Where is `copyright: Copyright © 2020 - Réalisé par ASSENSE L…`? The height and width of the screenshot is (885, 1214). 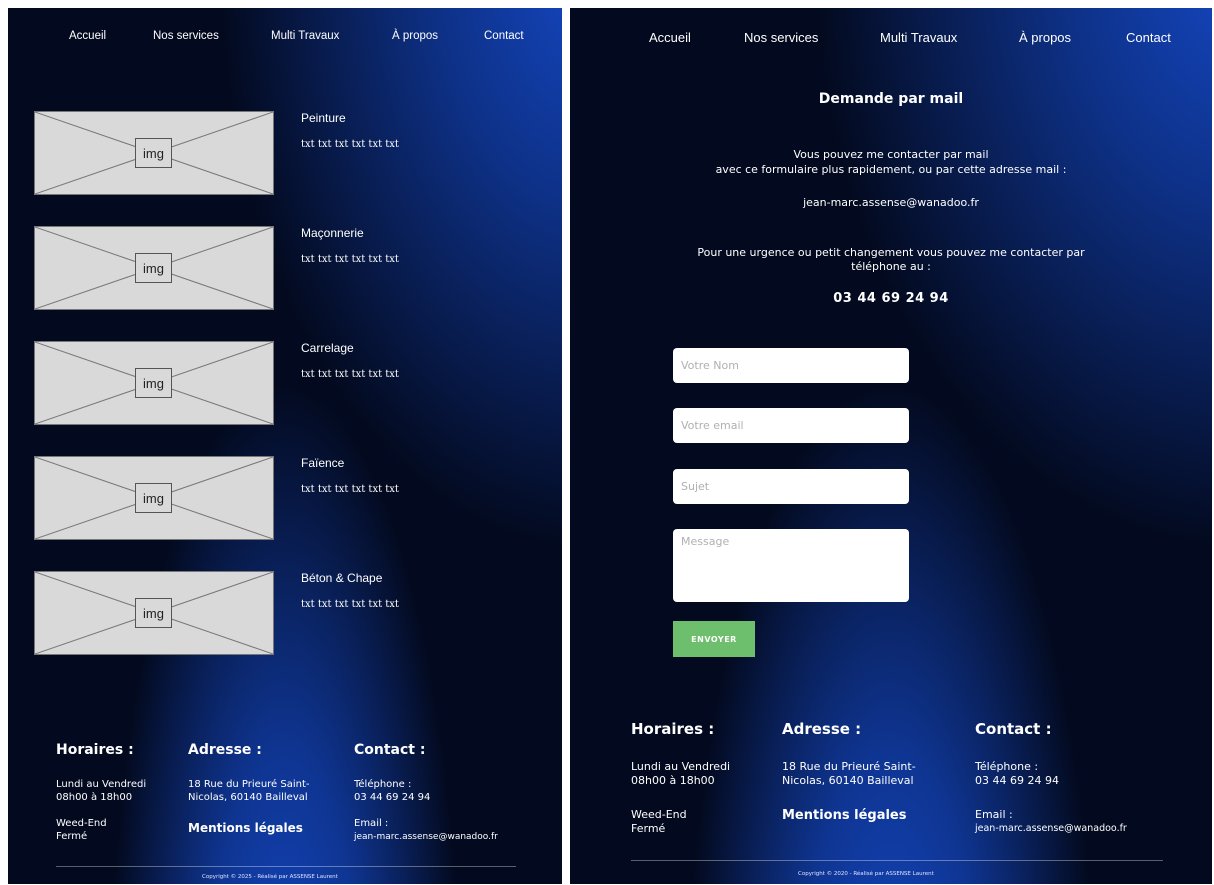
copyright: Copyright © 2020 - Réalisé par ASSENSE L… is located at coordinates (866, 874).